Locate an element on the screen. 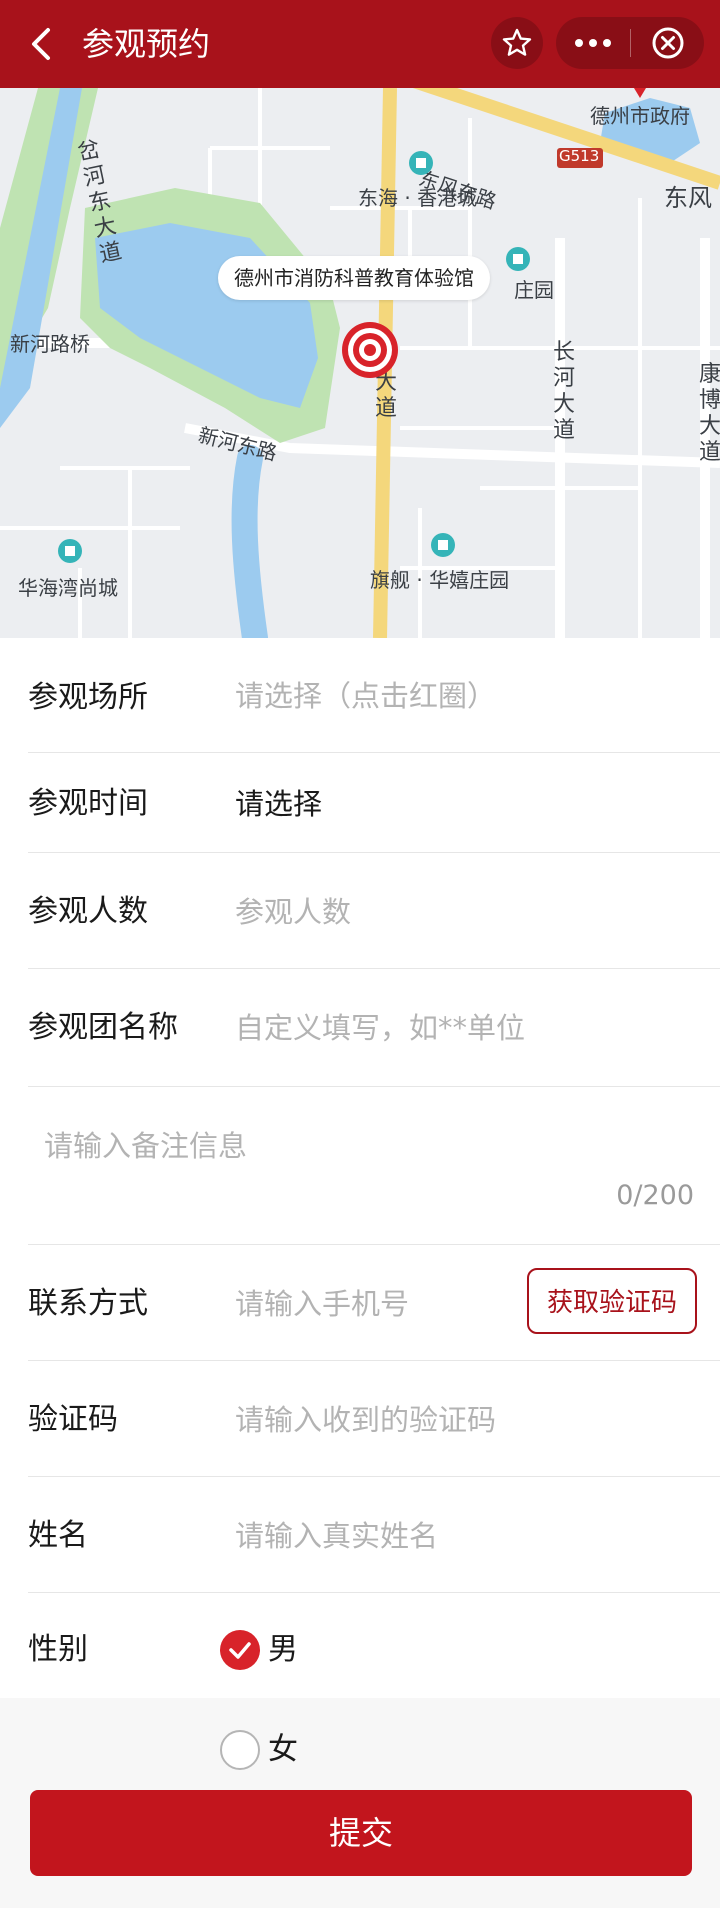  code-input: 请输入收到的验证码 is located at coordinates (365, 1420).